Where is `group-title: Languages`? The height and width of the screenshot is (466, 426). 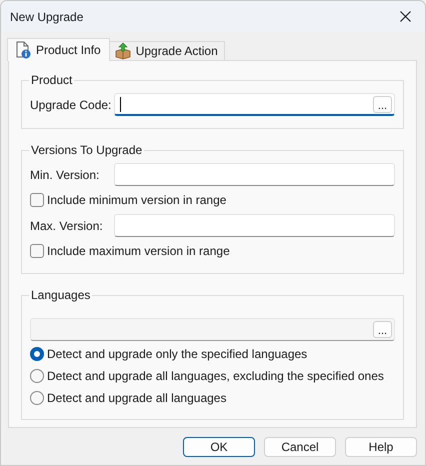 group-title: Languages is located at coordinates (61, 295).